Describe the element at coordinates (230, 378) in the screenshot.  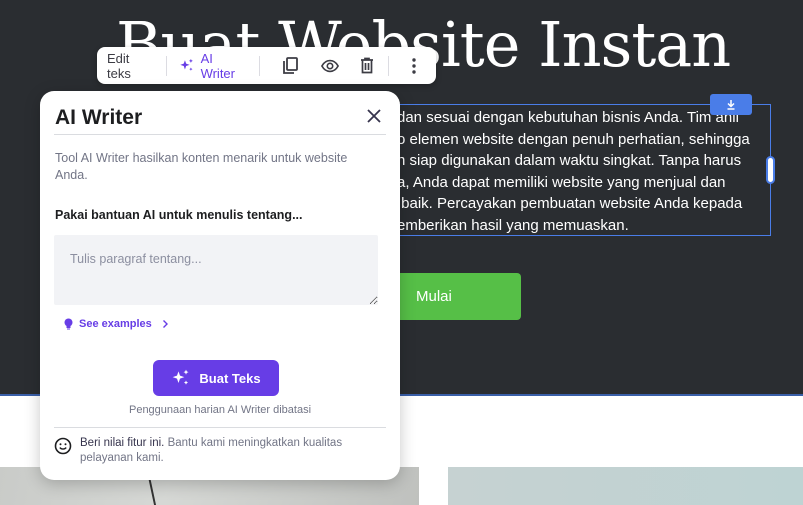
I see `buat-teks-label: Buat Teks` at that location.